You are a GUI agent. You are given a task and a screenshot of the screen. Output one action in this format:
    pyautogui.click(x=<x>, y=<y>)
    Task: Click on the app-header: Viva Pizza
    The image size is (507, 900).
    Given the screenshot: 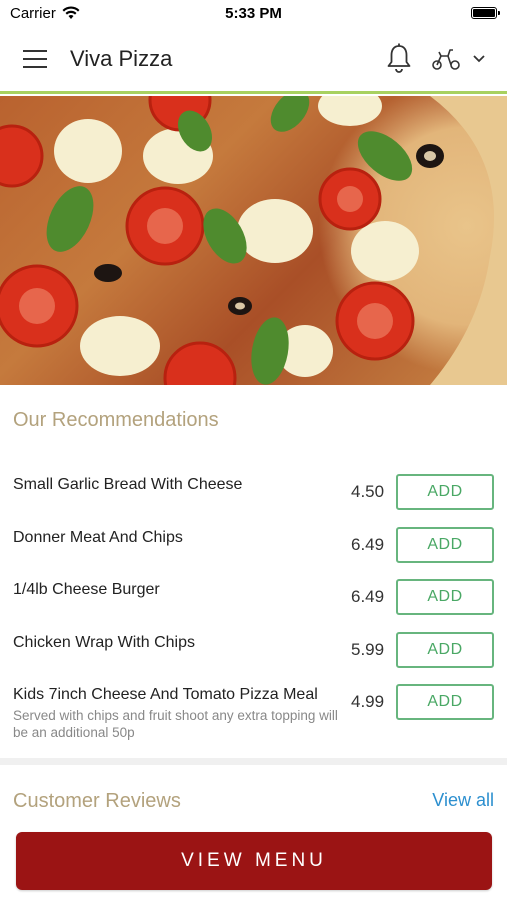 What is the action you would take?
    pyautogui.click(x=253, y=61)
    